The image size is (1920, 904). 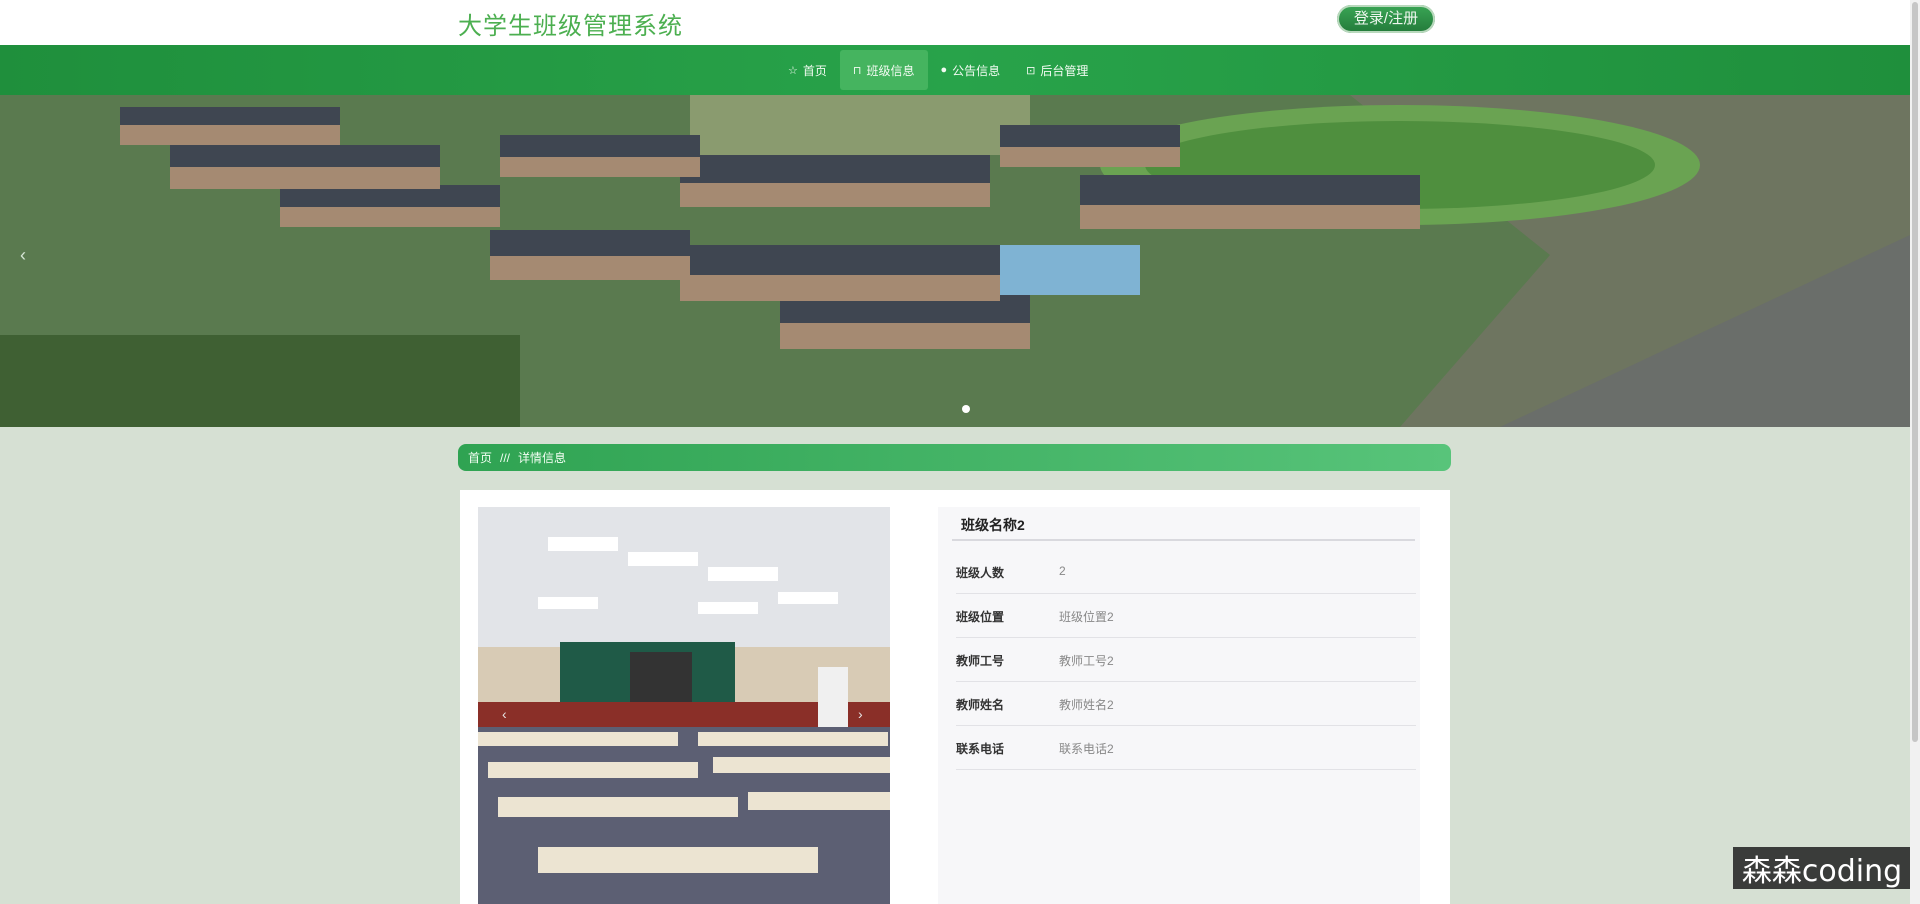 I want to click on info-label: 教师姓名, so click(x=980, y=705).